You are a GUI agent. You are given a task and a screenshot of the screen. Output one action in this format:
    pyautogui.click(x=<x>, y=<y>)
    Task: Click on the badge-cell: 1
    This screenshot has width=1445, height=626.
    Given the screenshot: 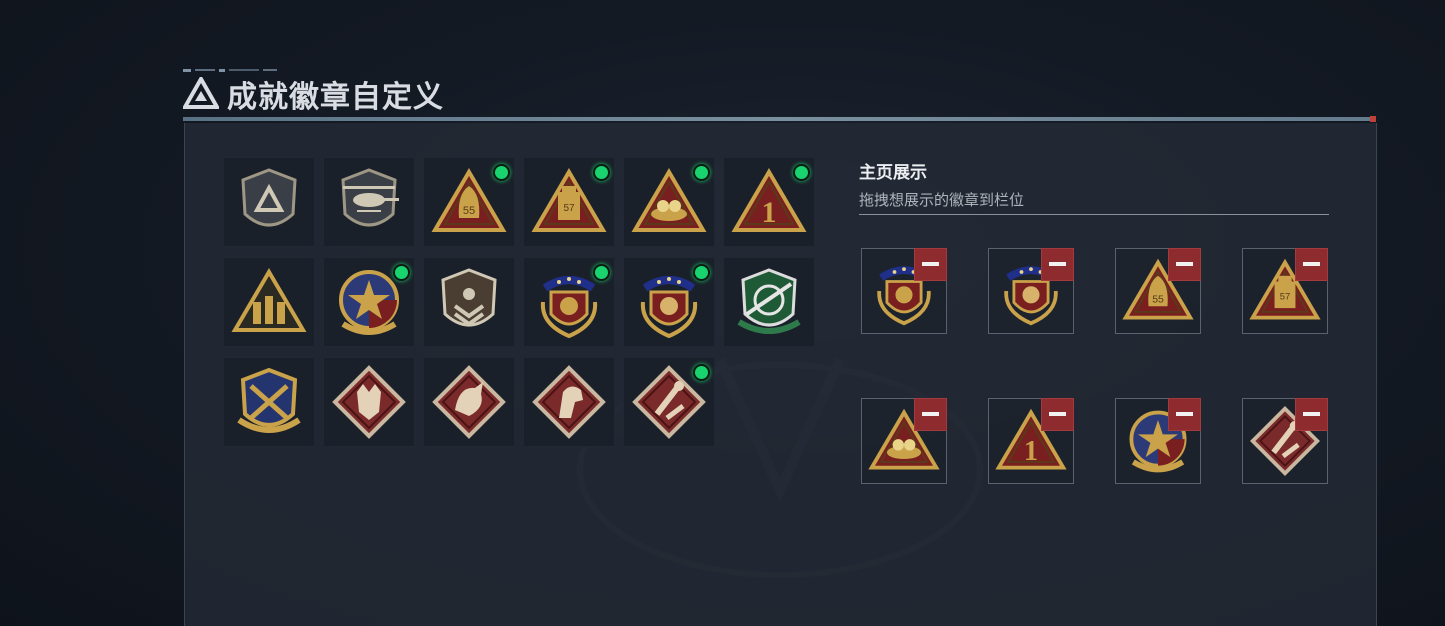 What is the action you would take?
    pyautogui.click(x=769, y=202)
    